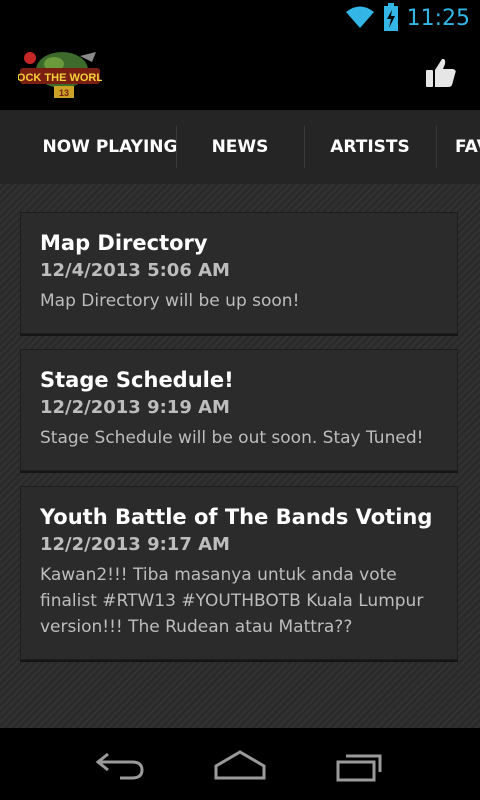 This screenshot has height=800, width=480. Describe the element at coordinates (438, 18) in the screenshot. I see `status-clock: 11:25` at that location.